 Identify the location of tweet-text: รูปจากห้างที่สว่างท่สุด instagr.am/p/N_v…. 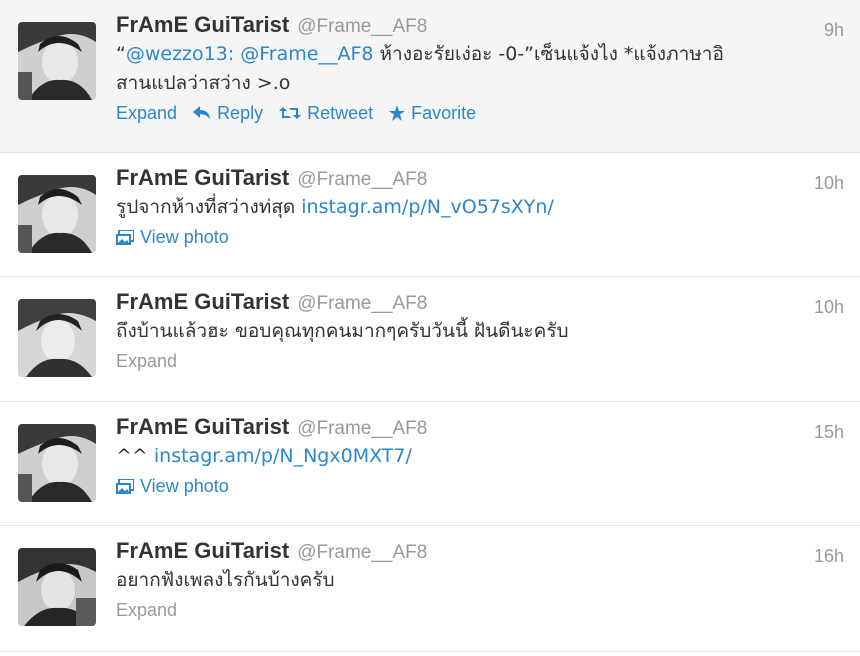
(335, 207).